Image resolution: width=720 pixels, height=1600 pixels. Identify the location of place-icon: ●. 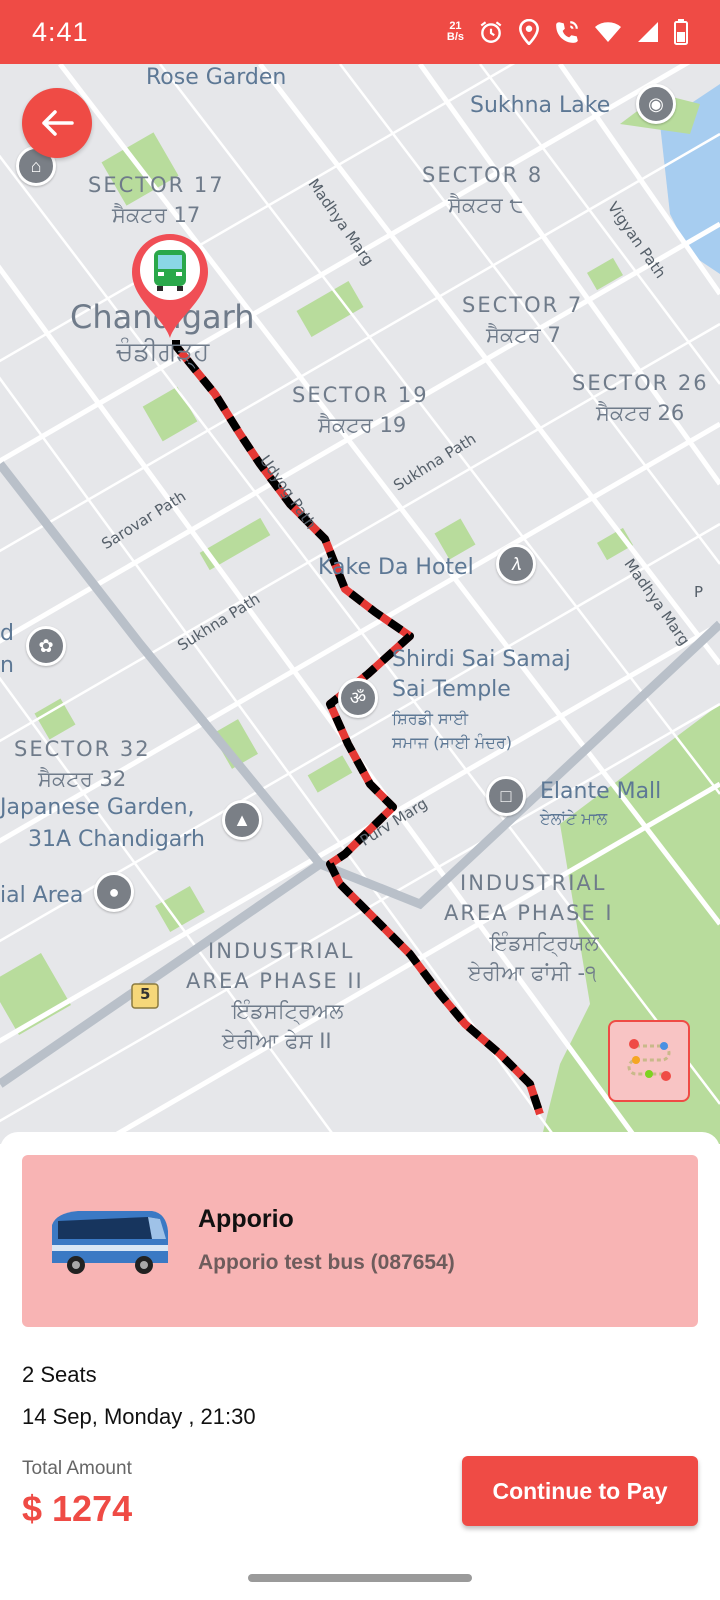
(114, 892).